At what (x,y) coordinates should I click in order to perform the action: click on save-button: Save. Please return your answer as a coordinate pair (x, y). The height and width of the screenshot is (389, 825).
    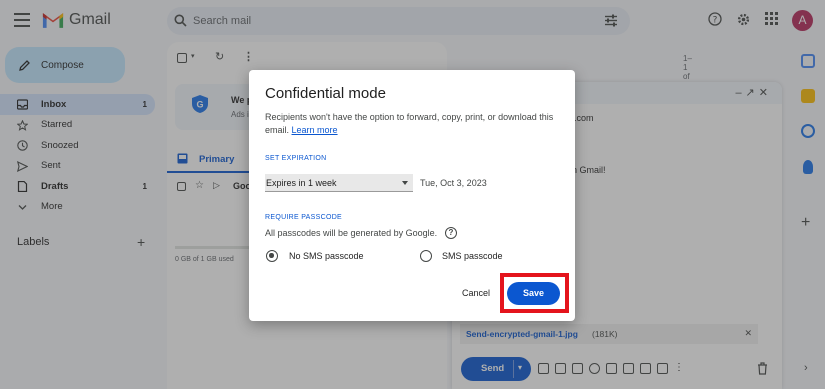
    Looking at the image, I should click on (533, 293).